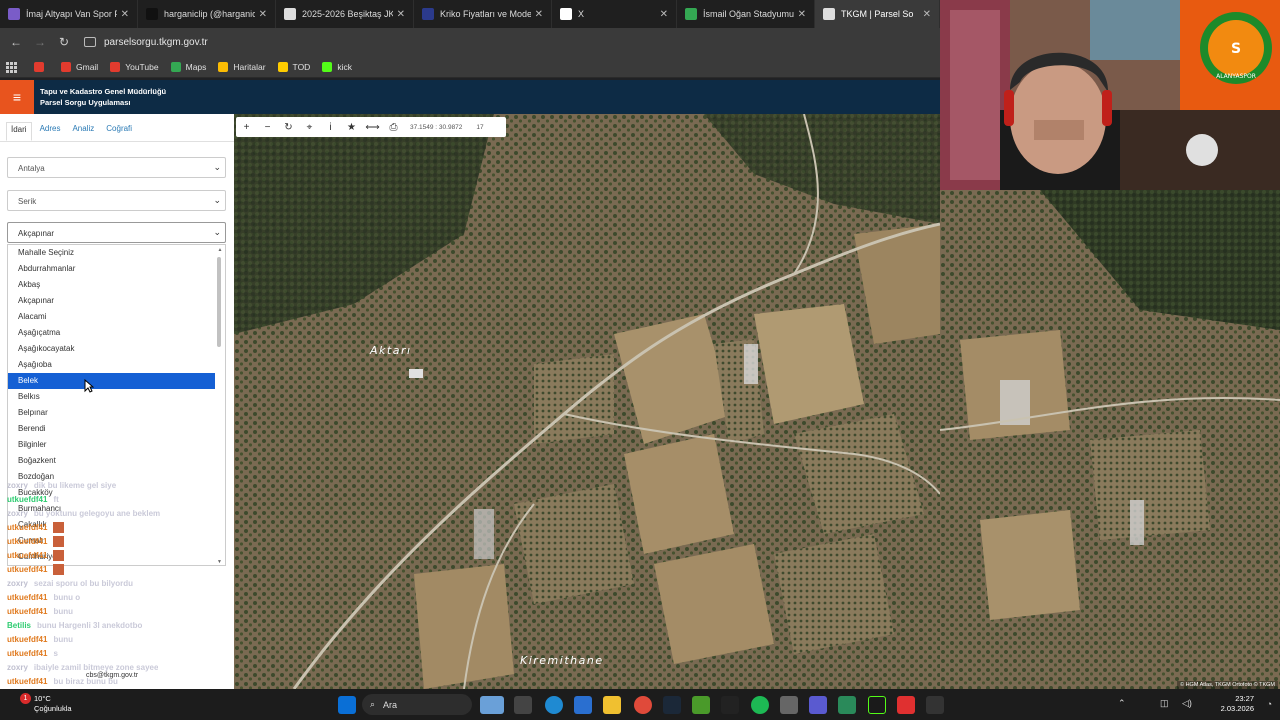 This screenshot has width=1280, height=720. What do you see at coordinates (116, 397) in the screenshot?
I see `neighborhood-option: Belkıs` at bounding box center [116, 397].